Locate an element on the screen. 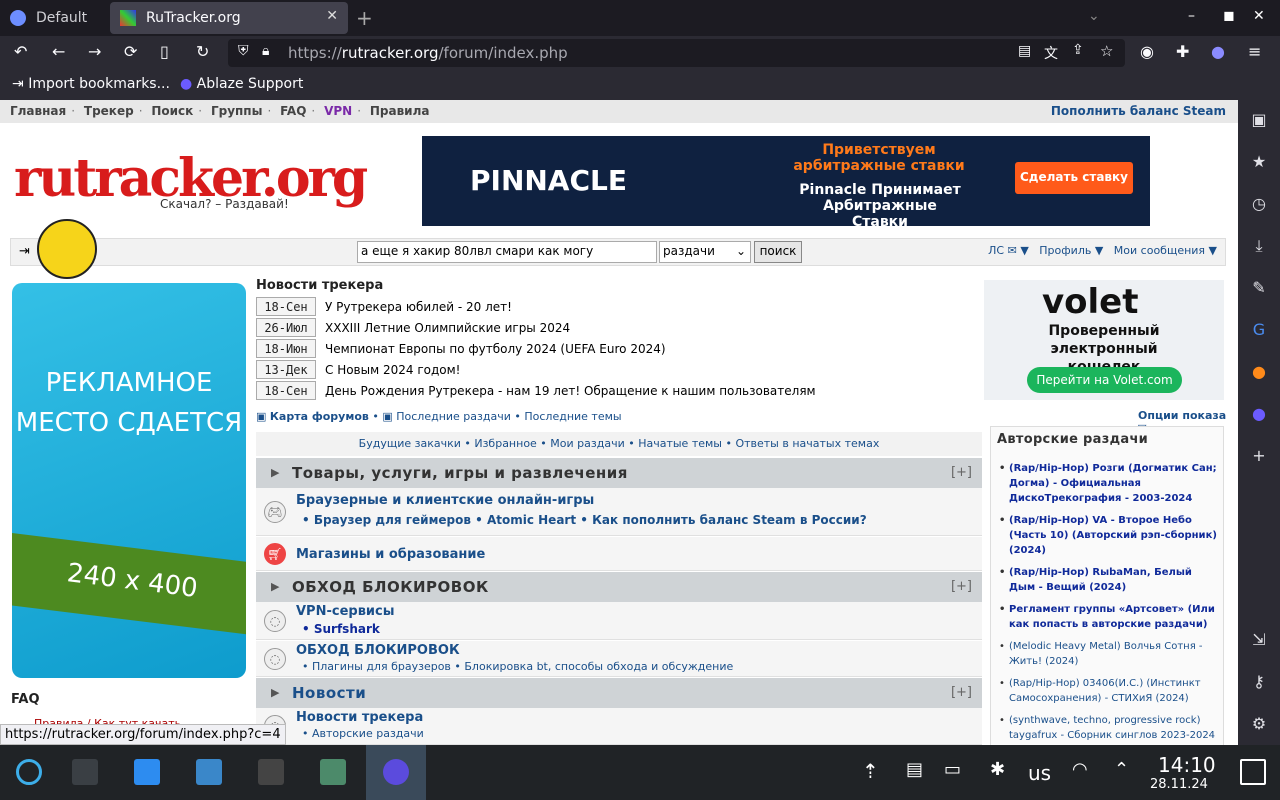  maximize-icon: ◼ is located at coordinates (1229, 16).